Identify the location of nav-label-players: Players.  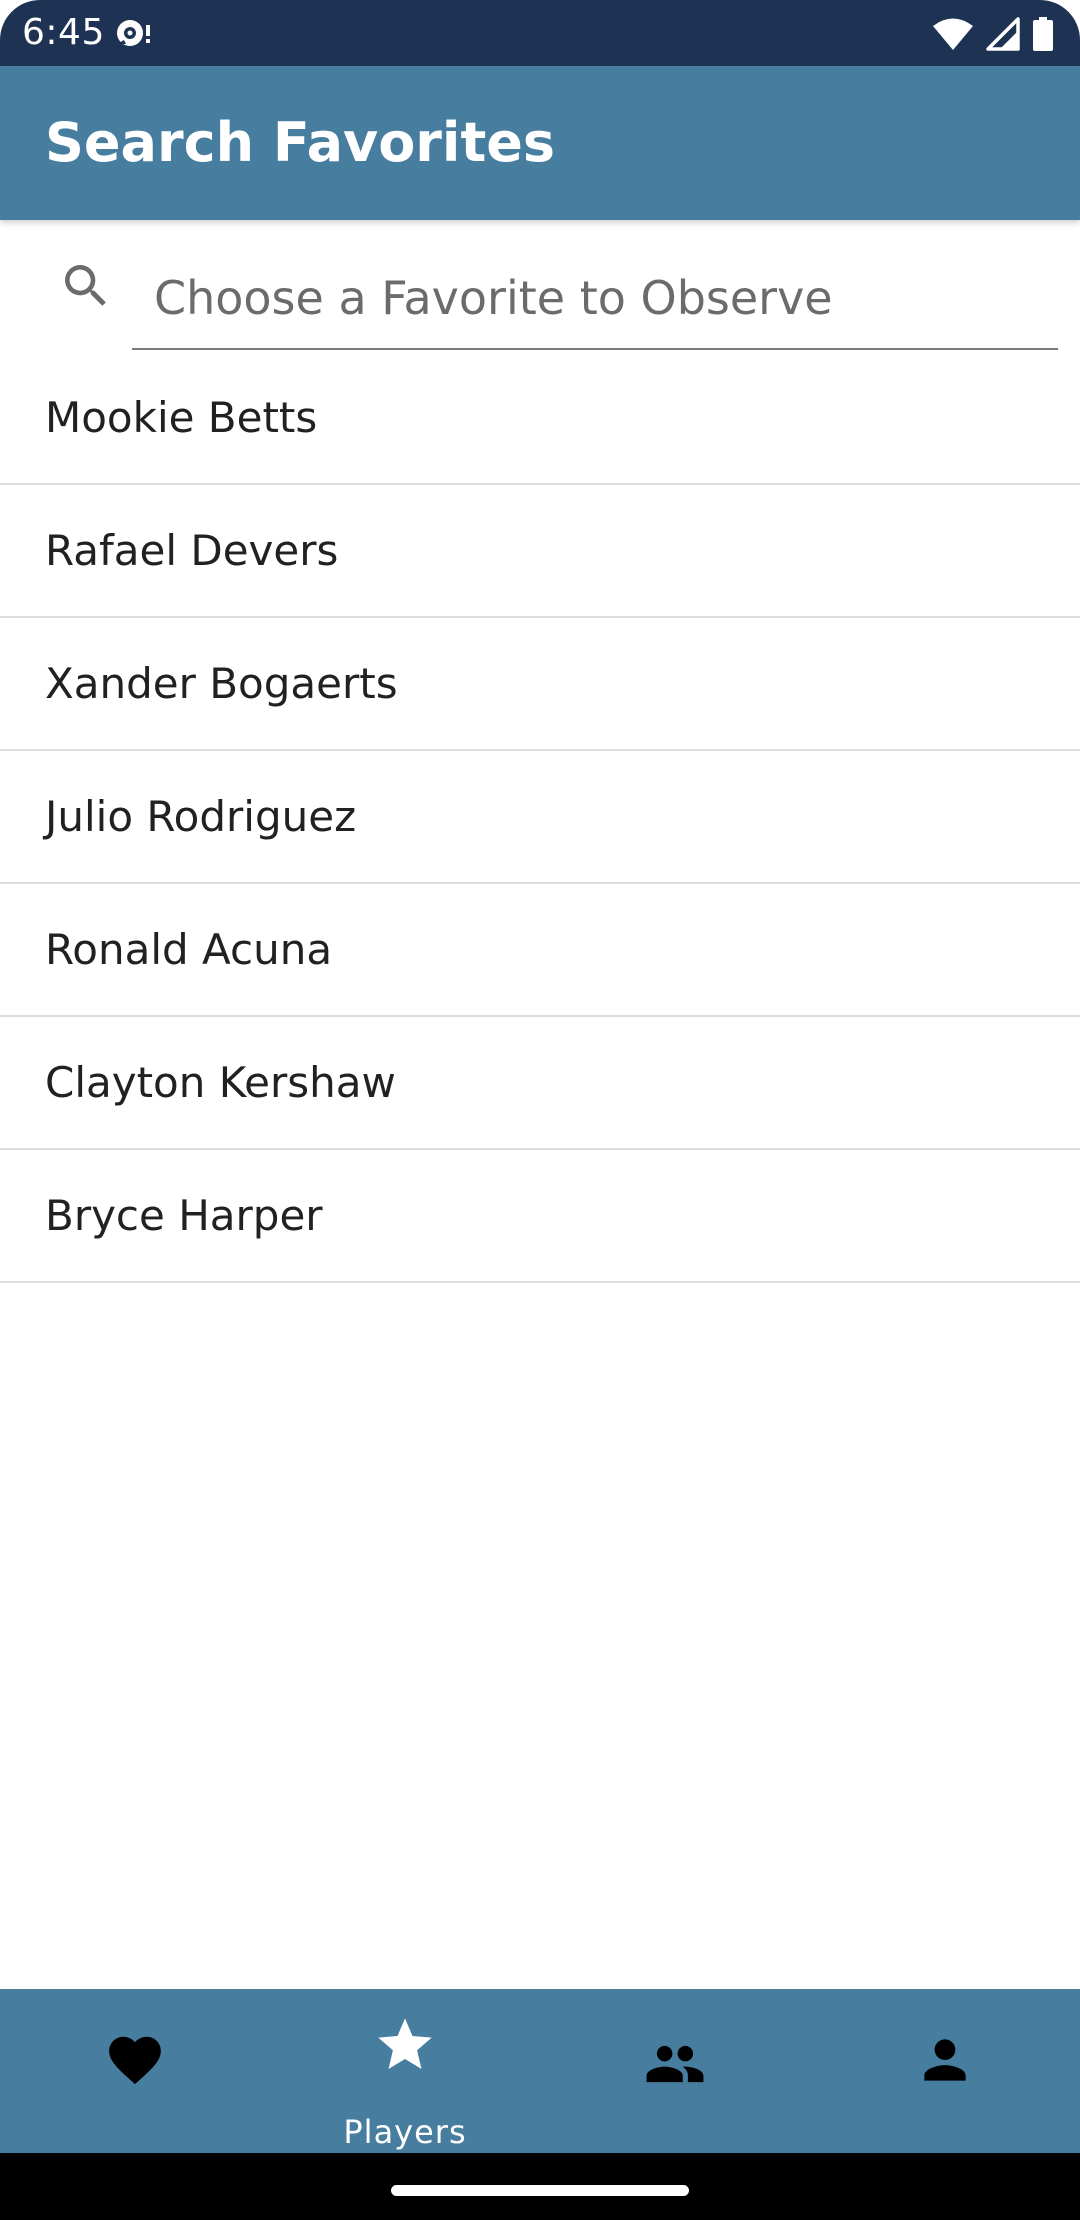
(405, 2132).